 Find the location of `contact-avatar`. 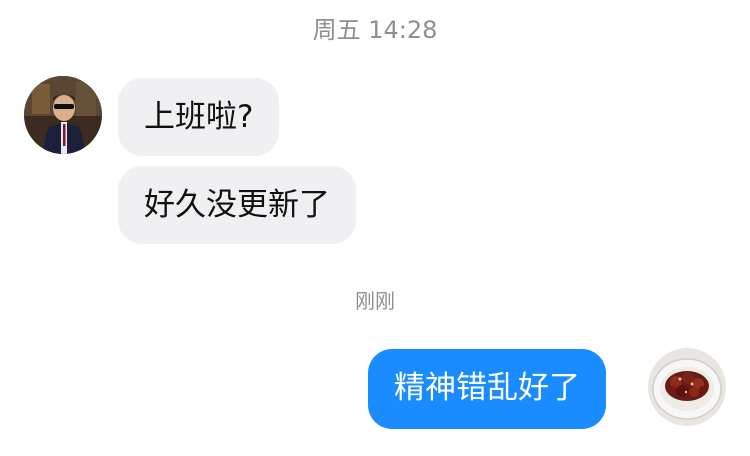

contact-avatar is located at coordinates (63, 115).